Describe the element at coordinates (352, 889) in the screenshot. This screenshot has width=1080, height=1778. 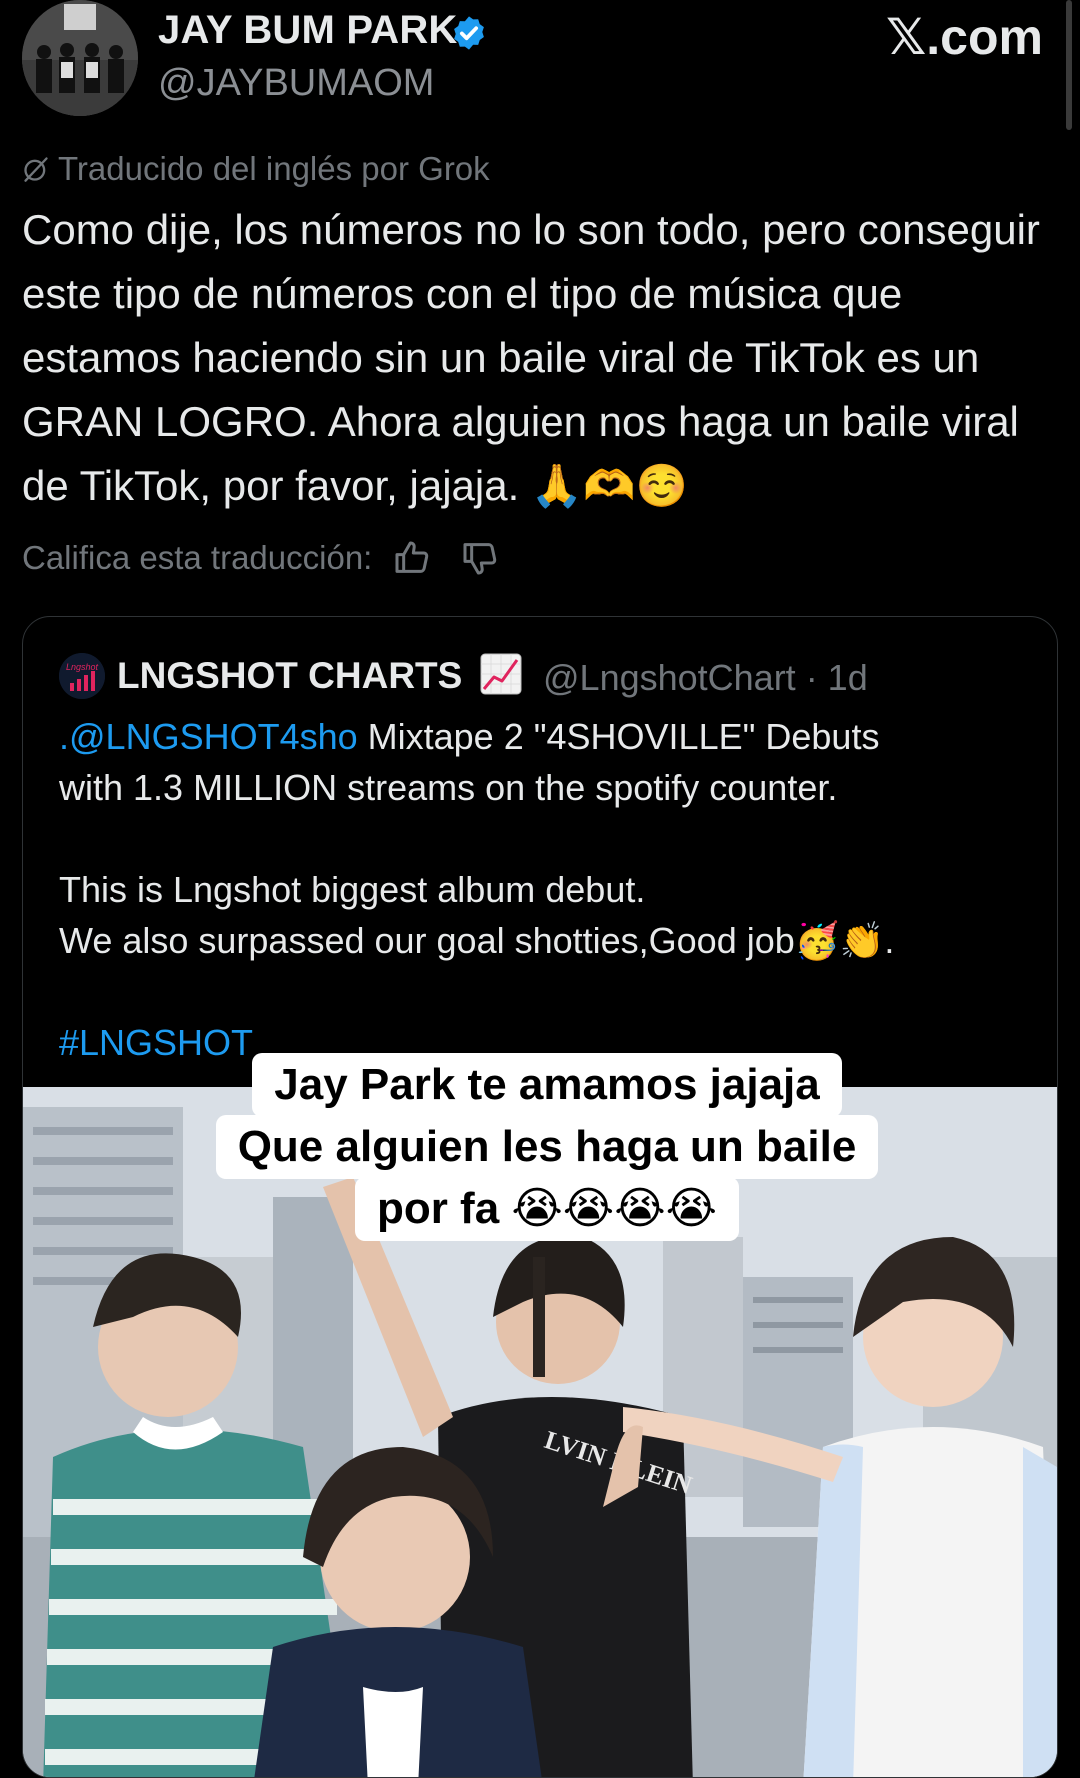
I see `quoted-line-3: This is Lngshot biggest album debut.` at that location.